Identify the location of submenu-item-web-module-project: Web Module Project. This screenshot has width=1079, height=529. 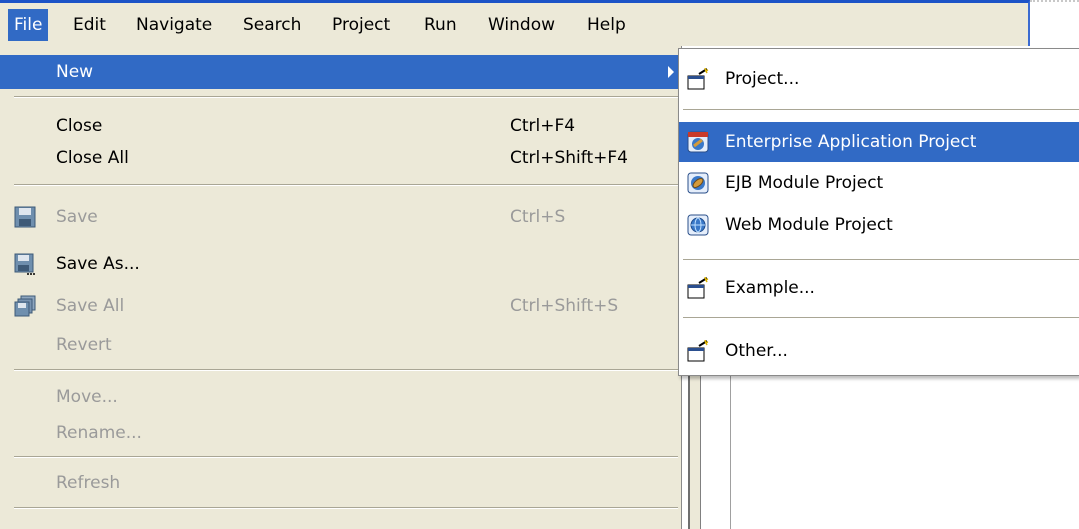
(879, 225).